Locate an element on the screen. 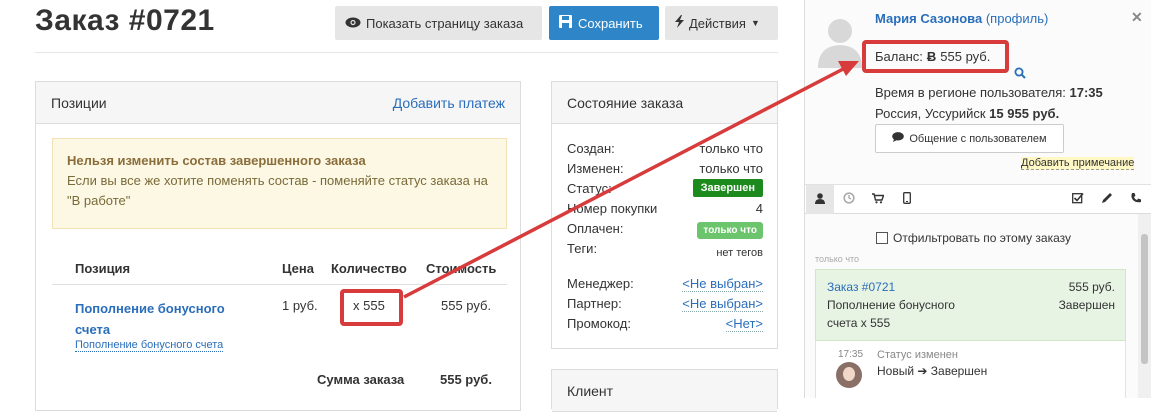  item-sub-link-wrap: Пополнение бонусного счета is located at coordinates (149, 345).